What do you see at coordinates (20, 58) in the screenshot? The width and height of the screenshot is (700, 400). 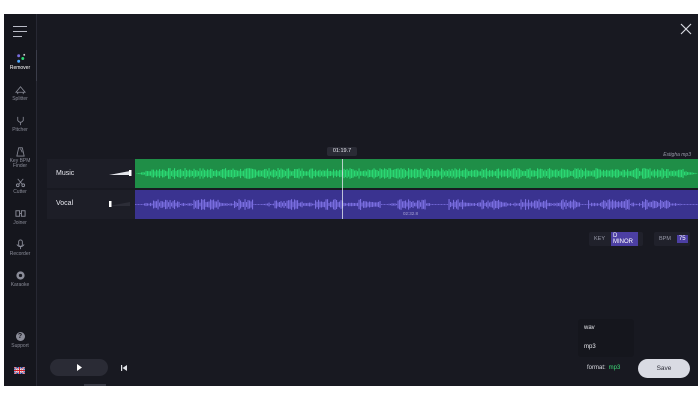 I see `remover-icon` at bounding box center [20, 58].